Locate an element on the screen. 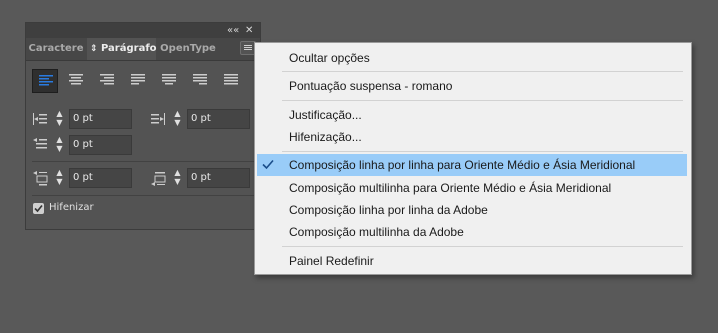  menu-item-composicao-linha-adobe: Composição linha por linha da Adobe is located at coordinates (472, 210).